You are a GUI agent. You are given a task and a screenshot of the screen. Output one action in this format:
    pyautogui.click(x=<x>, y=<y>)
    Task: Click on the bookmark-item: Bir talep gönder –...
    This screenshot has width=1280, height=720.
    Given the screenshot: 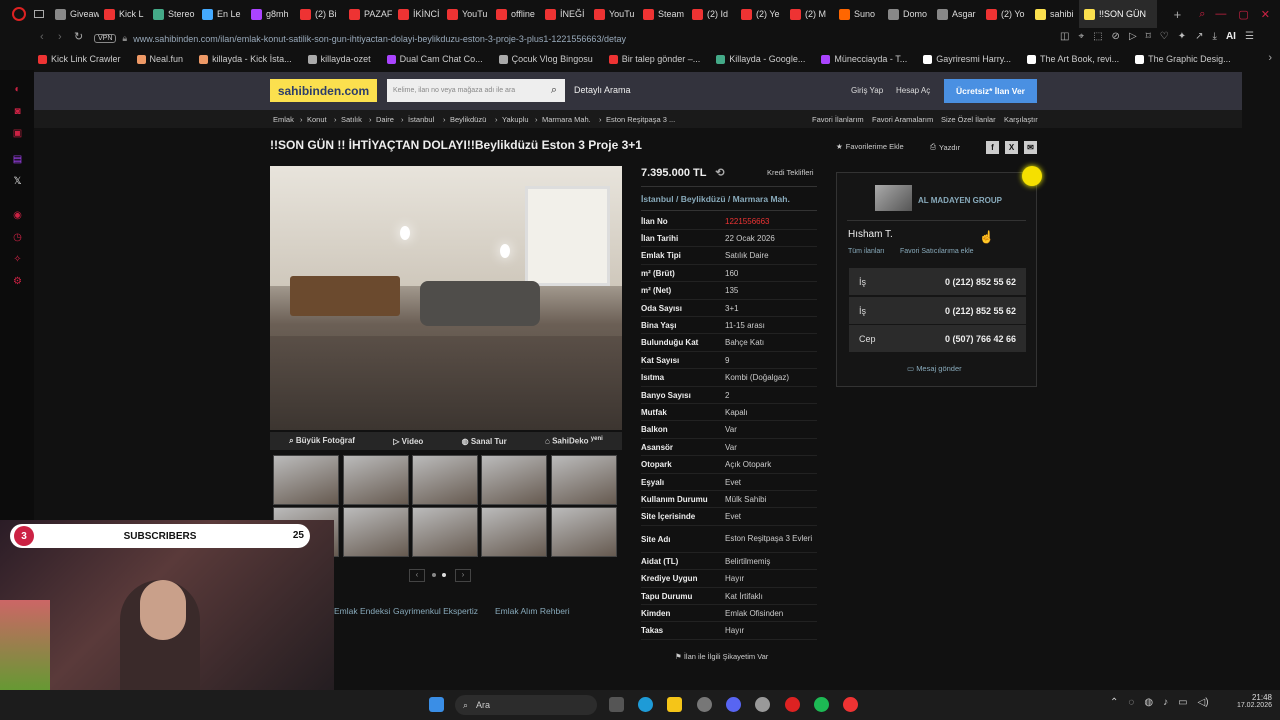 What is the action you would take?
    pyautogui.click(x=655, y=59)
    